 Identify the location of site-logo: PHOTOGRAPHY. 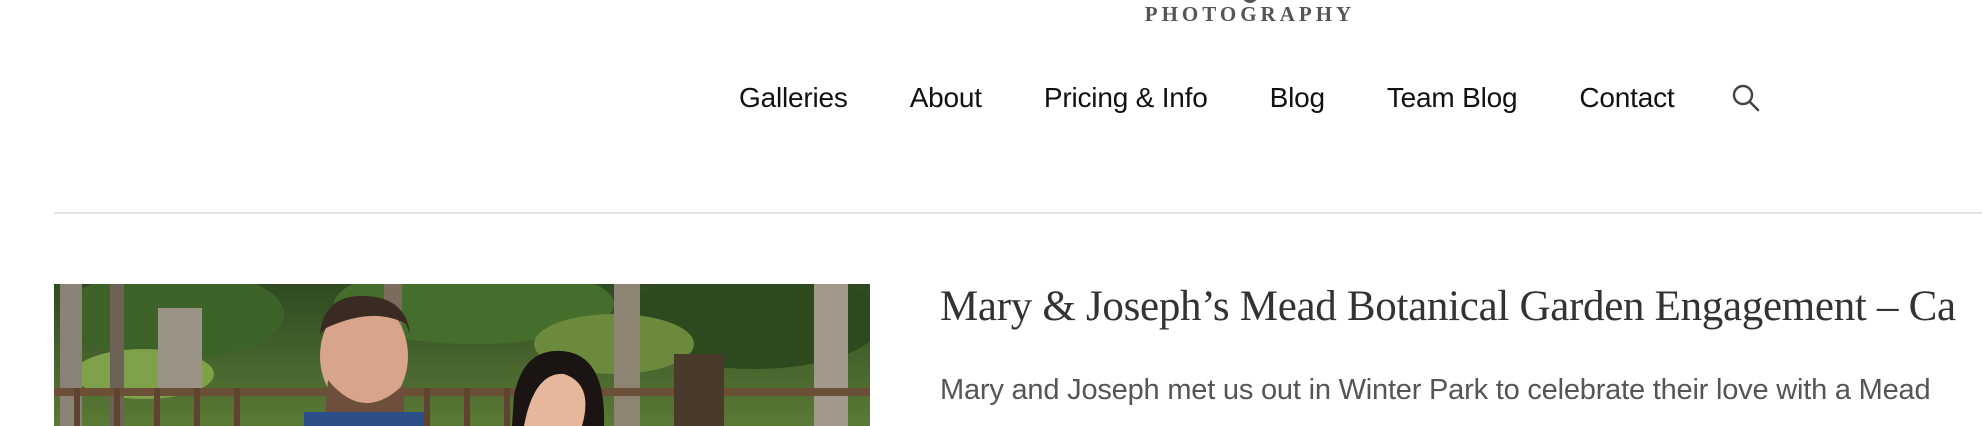
(1250, 13).